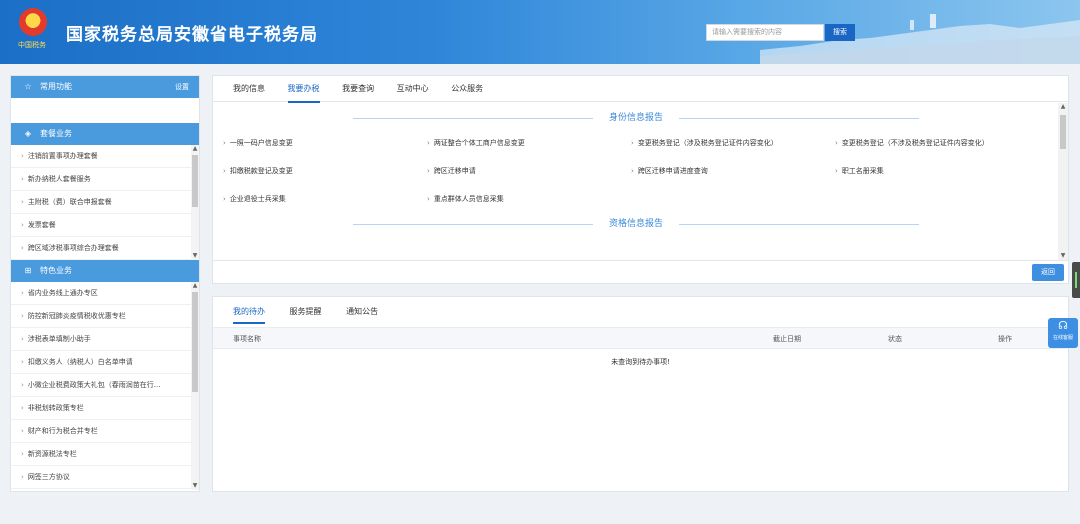  I want to click on report-link: 职工名册采集, so click(945, 177).